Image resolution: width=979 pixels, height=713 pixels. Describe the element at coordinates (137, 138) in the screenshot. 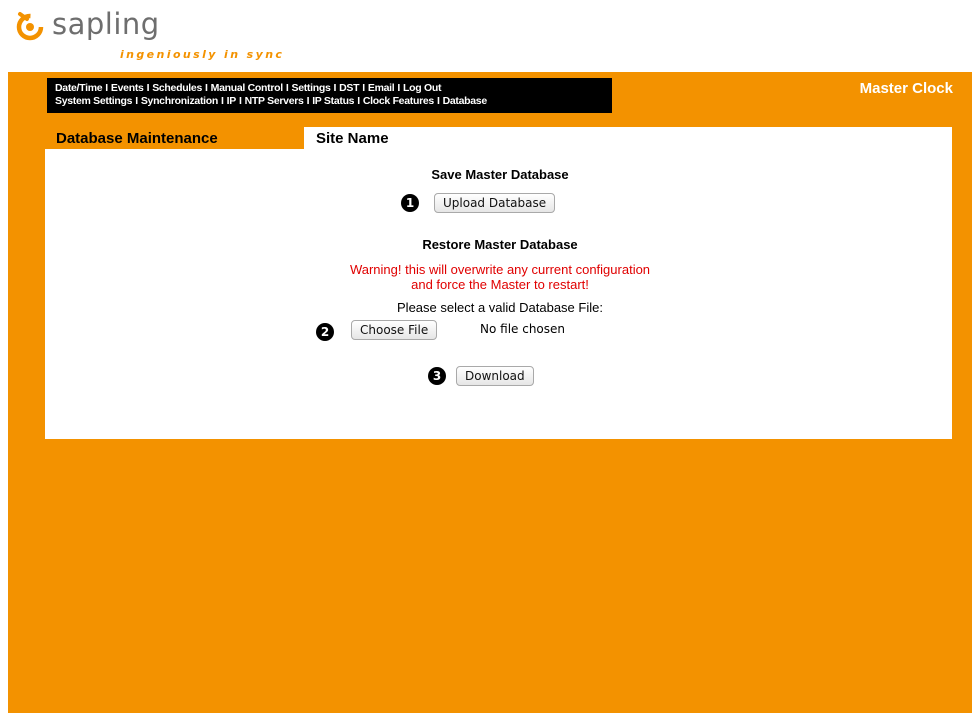

I see `section-title: Database Maintenance` at that location.